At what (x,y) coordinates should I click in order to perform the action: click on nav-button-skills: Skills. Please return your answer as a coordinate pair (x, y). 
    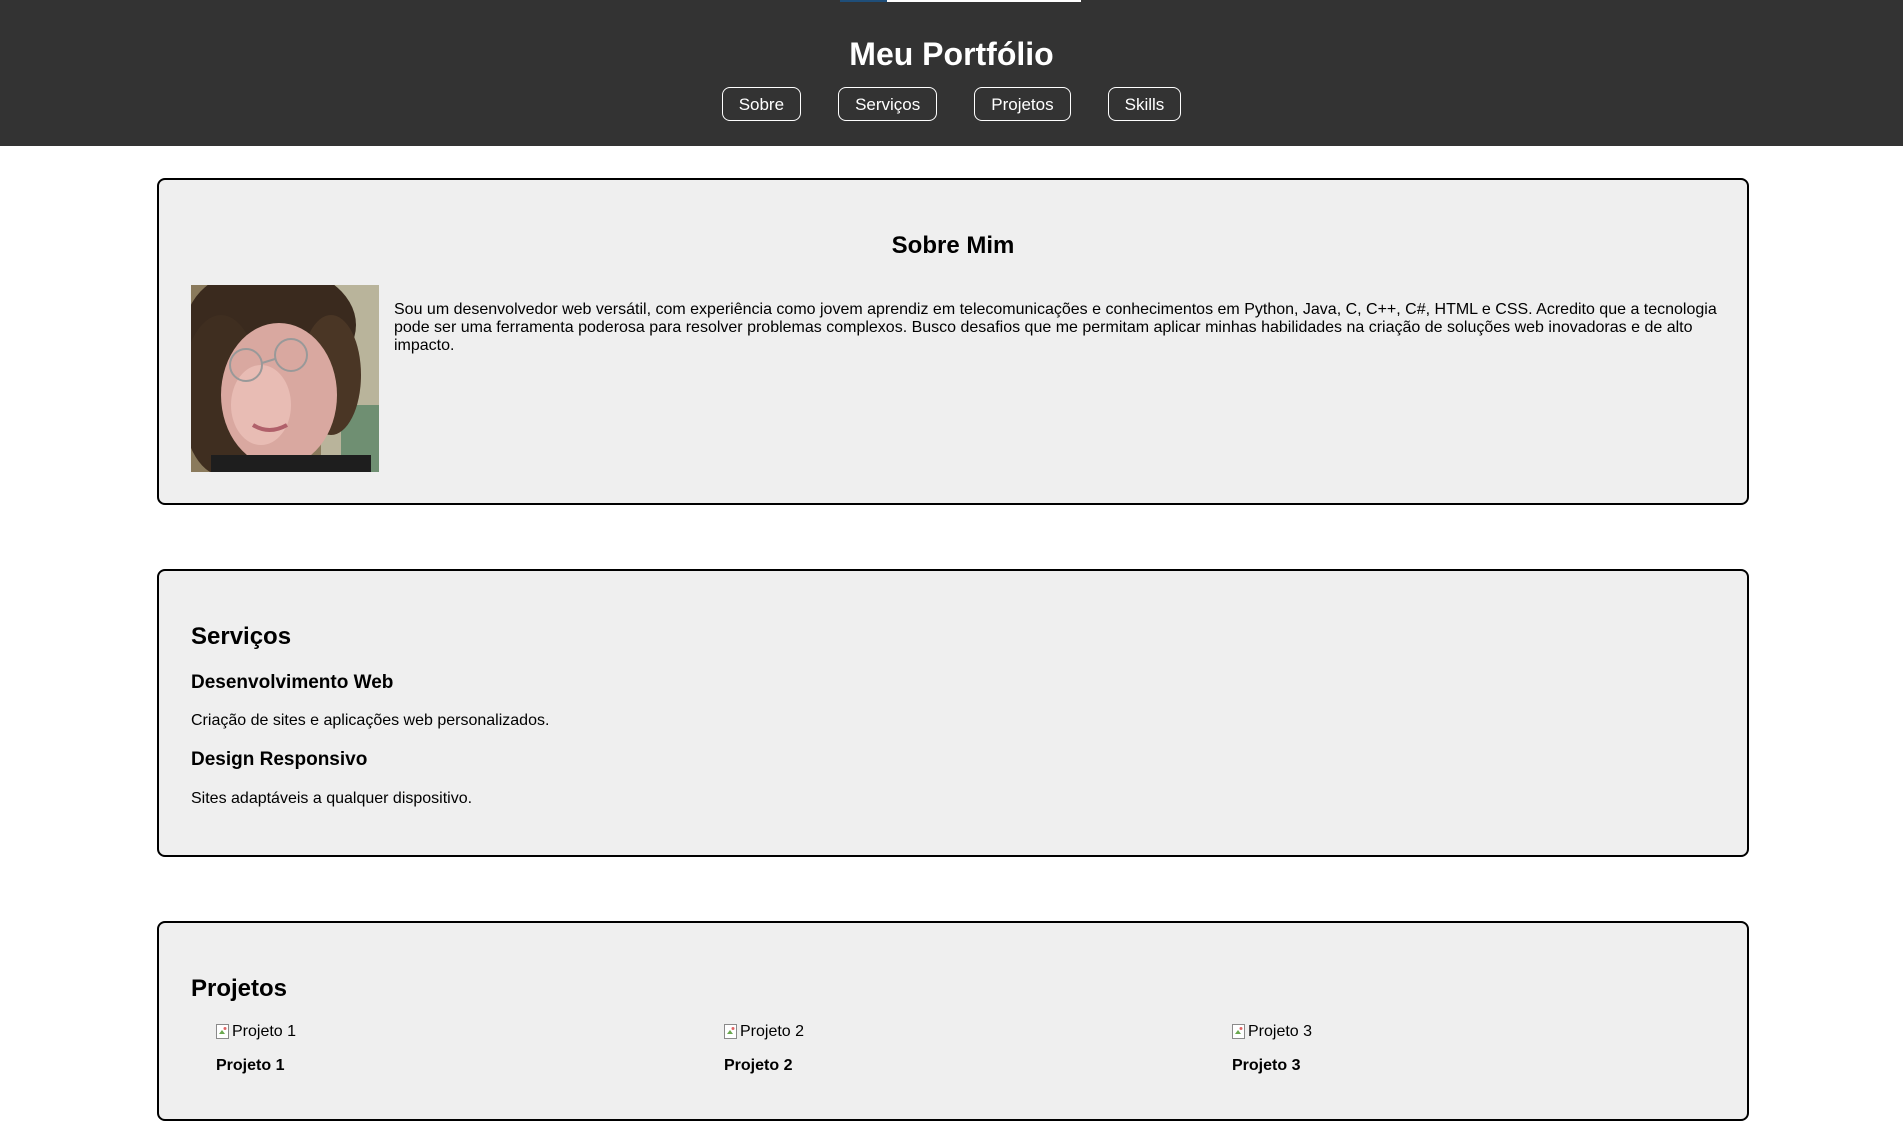
    Looking at the image, I should click on (1144, 104).